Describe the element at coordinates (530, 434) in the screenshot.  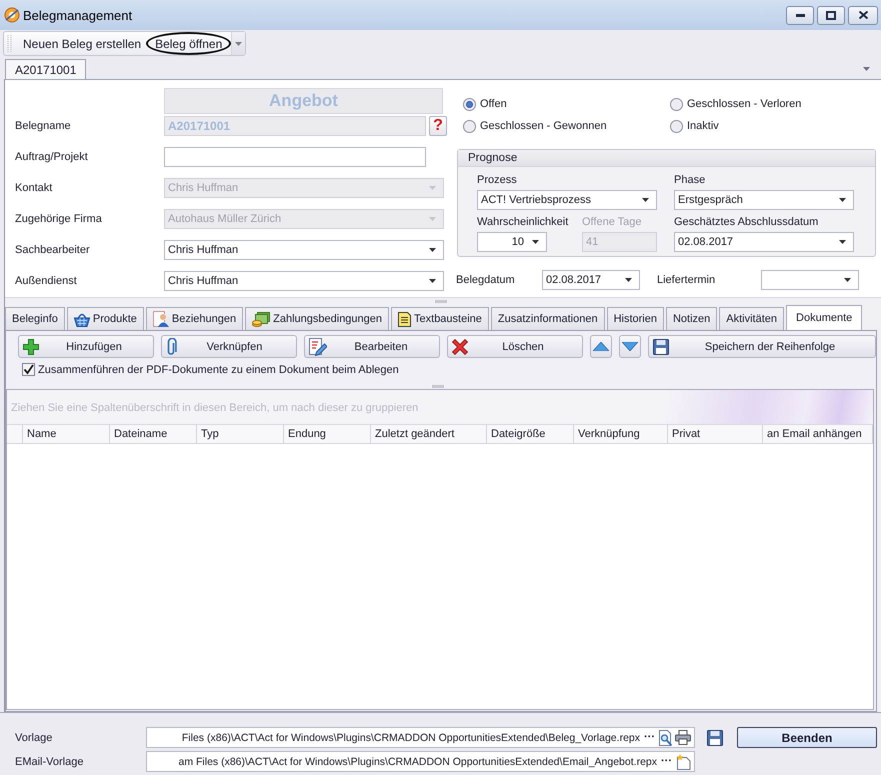
I see `column-header: Dateigröße` at that location.